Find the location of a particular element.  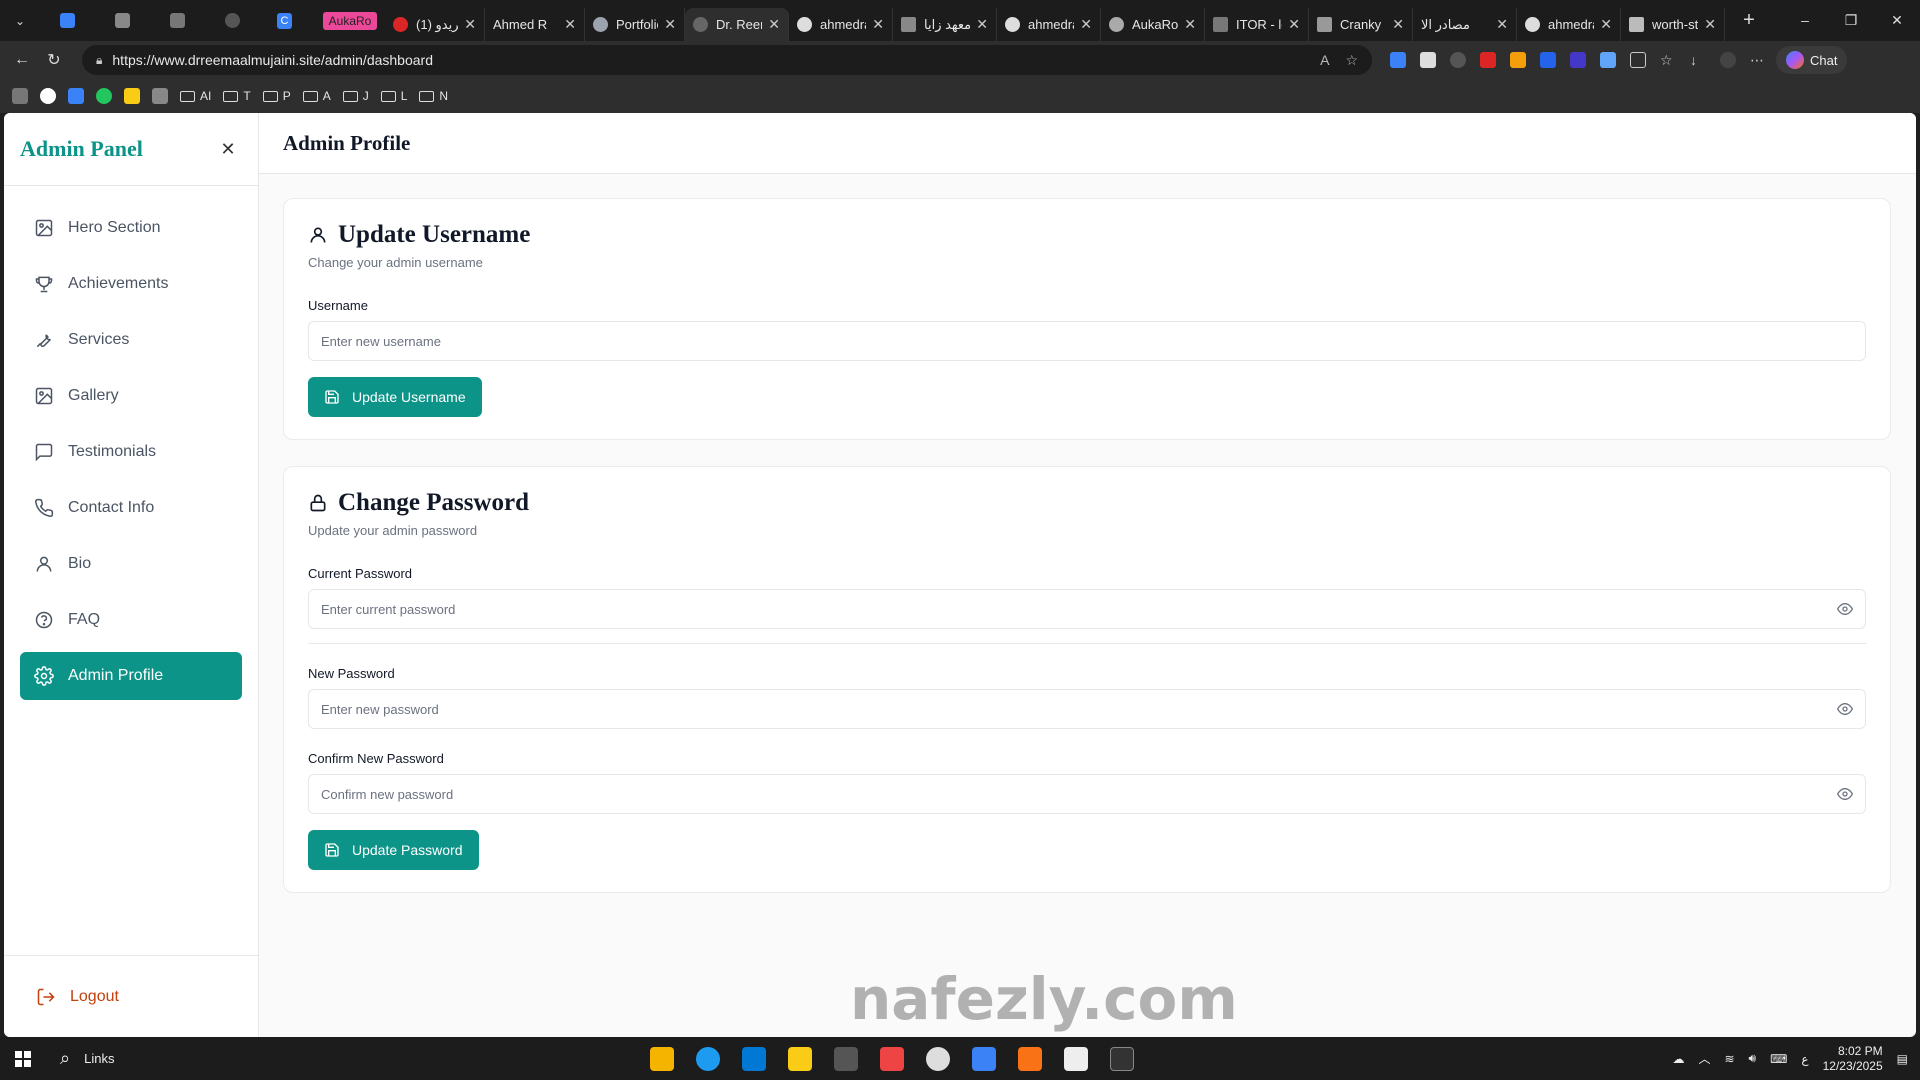

vscode-icon is located at coordinates (754, 1058).